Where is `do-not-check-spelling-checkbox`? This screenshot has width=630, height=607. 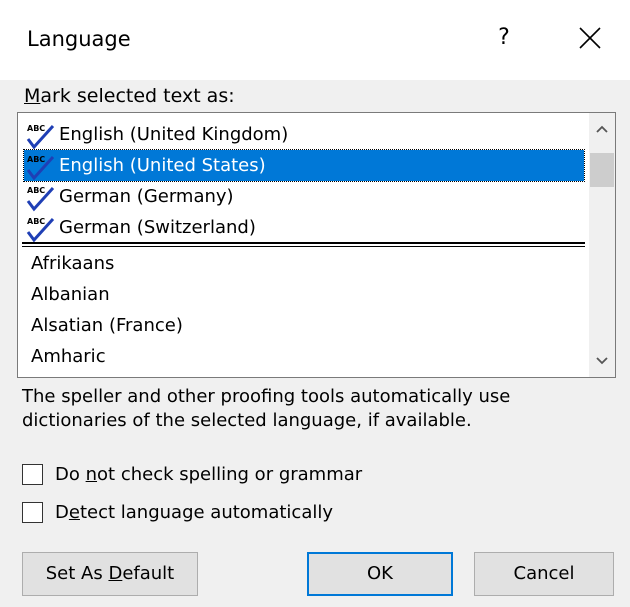
do-not-check-spelling-checkbox is located at coordinates (32, 474).